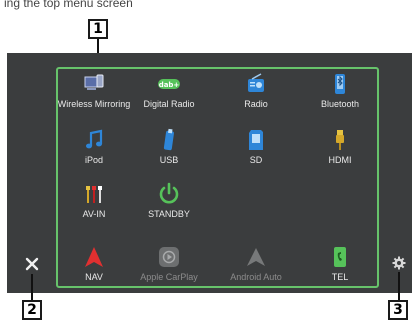 The width and height of the screenshot is (418, 326). Describe the element at coordinates (94, 194) in the screenshot. I see `av-in-icon` at that location.